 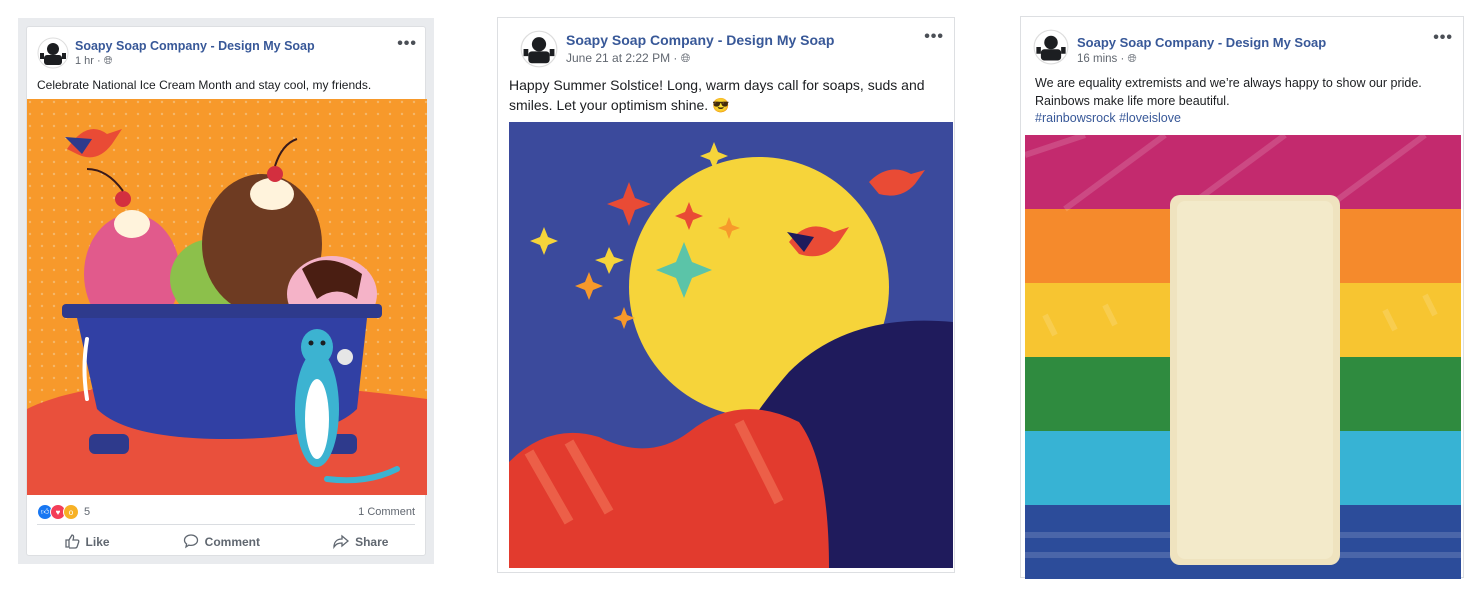 What do you see at coordinates (372, 542) in the screenshot?
I see `share-label: Share` at bounding box center [372, 542].